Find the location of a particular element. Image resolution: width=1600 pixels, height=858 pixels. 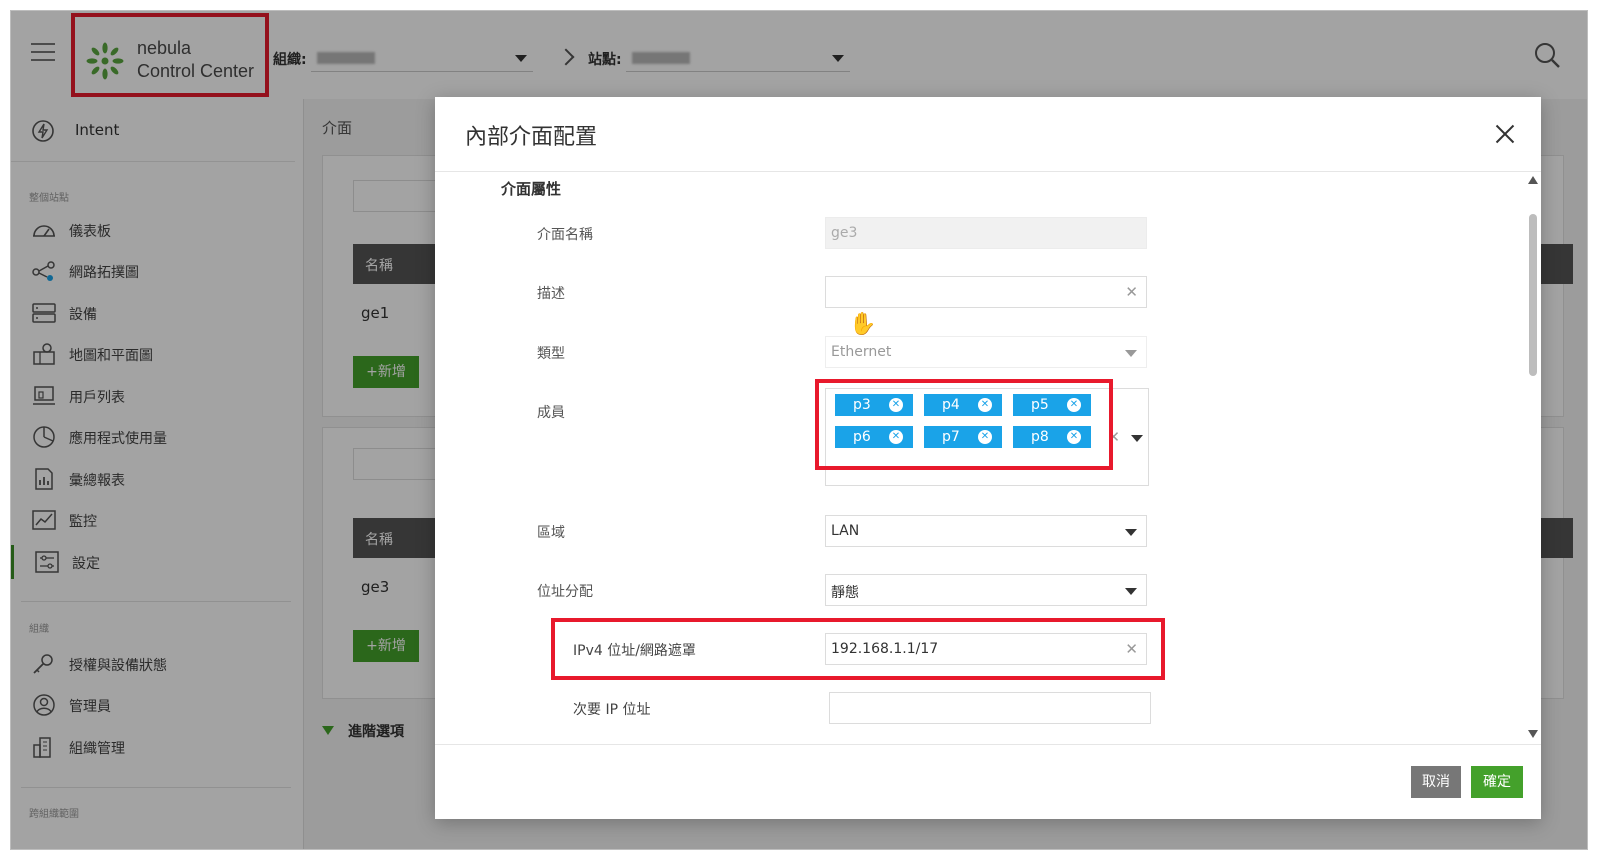

scrollbar-thumb is located at coordinates (1533, 295).